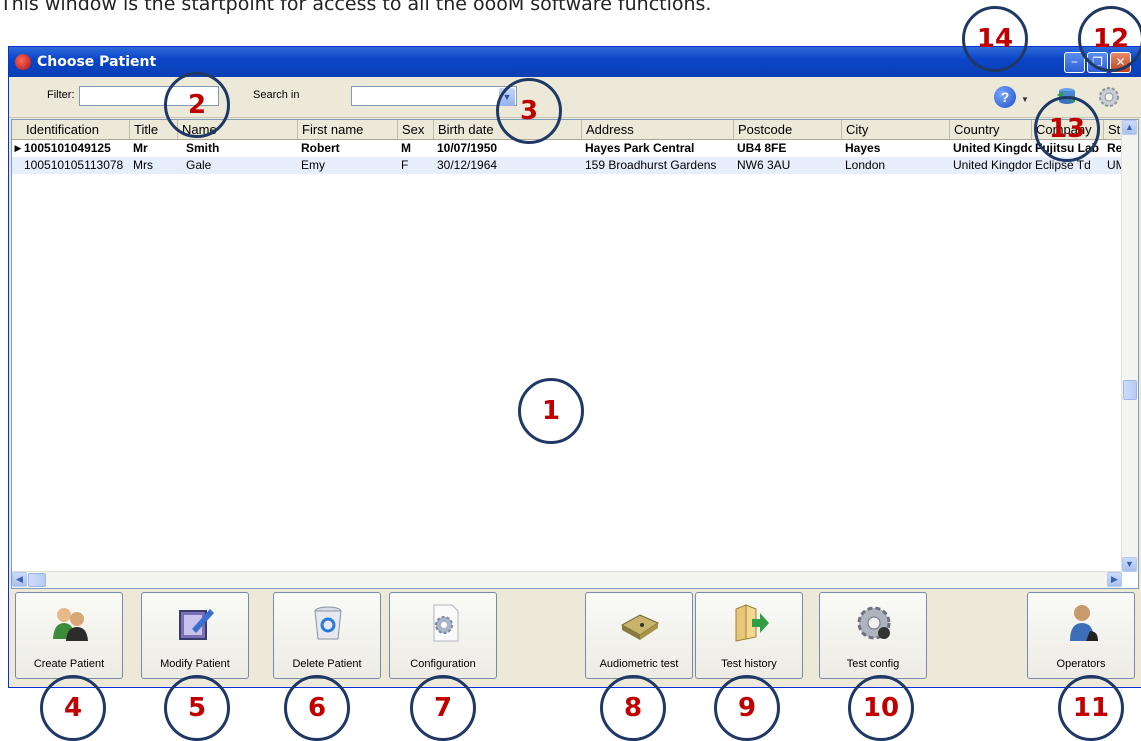 The height and width of the screenshot is (741, 1141). I want to click on callout-9: 9, so click(747, 708).